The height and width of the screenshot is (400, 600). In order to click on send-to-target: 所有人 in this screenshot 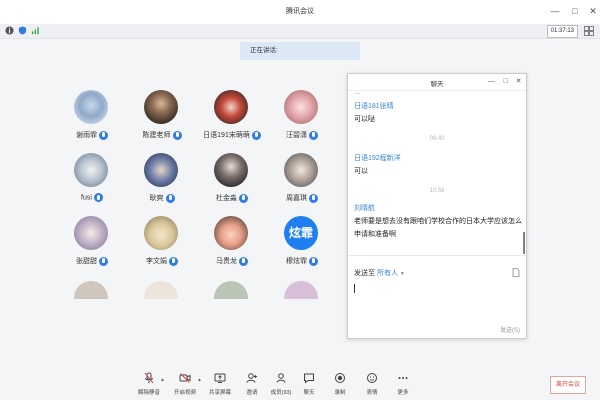, I will do `click(387, 273)`.